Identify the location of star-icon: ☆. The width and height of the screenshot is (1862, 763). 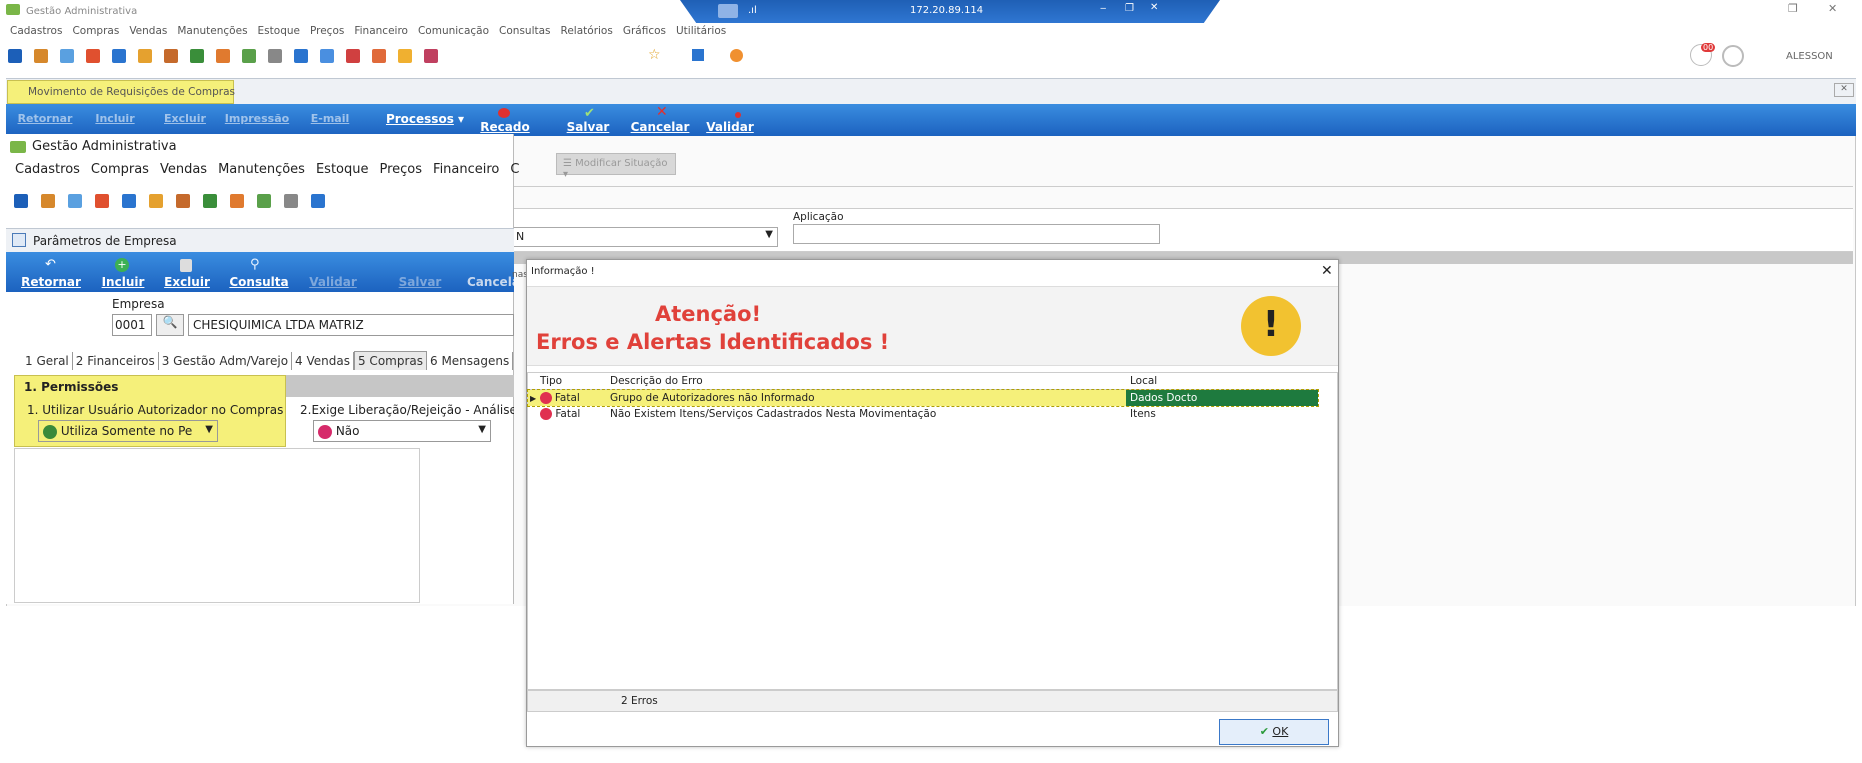
(654, 55).